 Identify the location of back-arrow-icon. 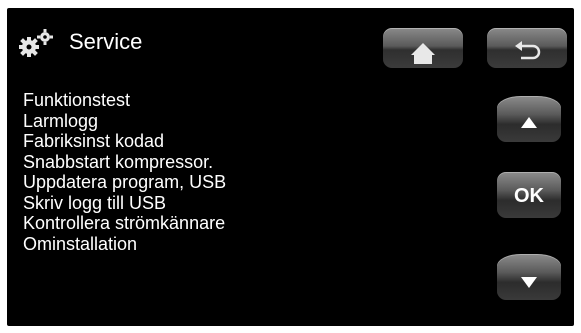
(528, 50).